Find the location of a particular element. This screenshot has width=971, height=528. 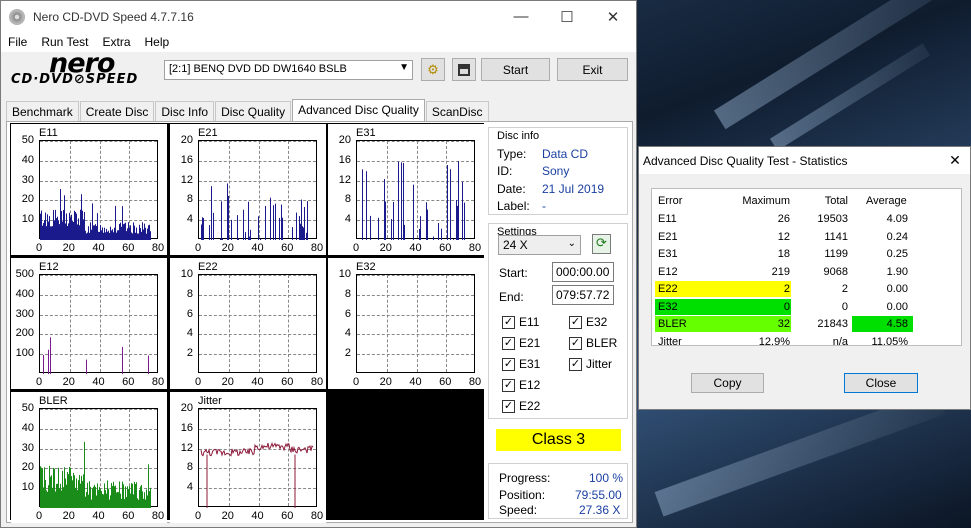

graph-title: BLER is located at coordinates (53, 401).